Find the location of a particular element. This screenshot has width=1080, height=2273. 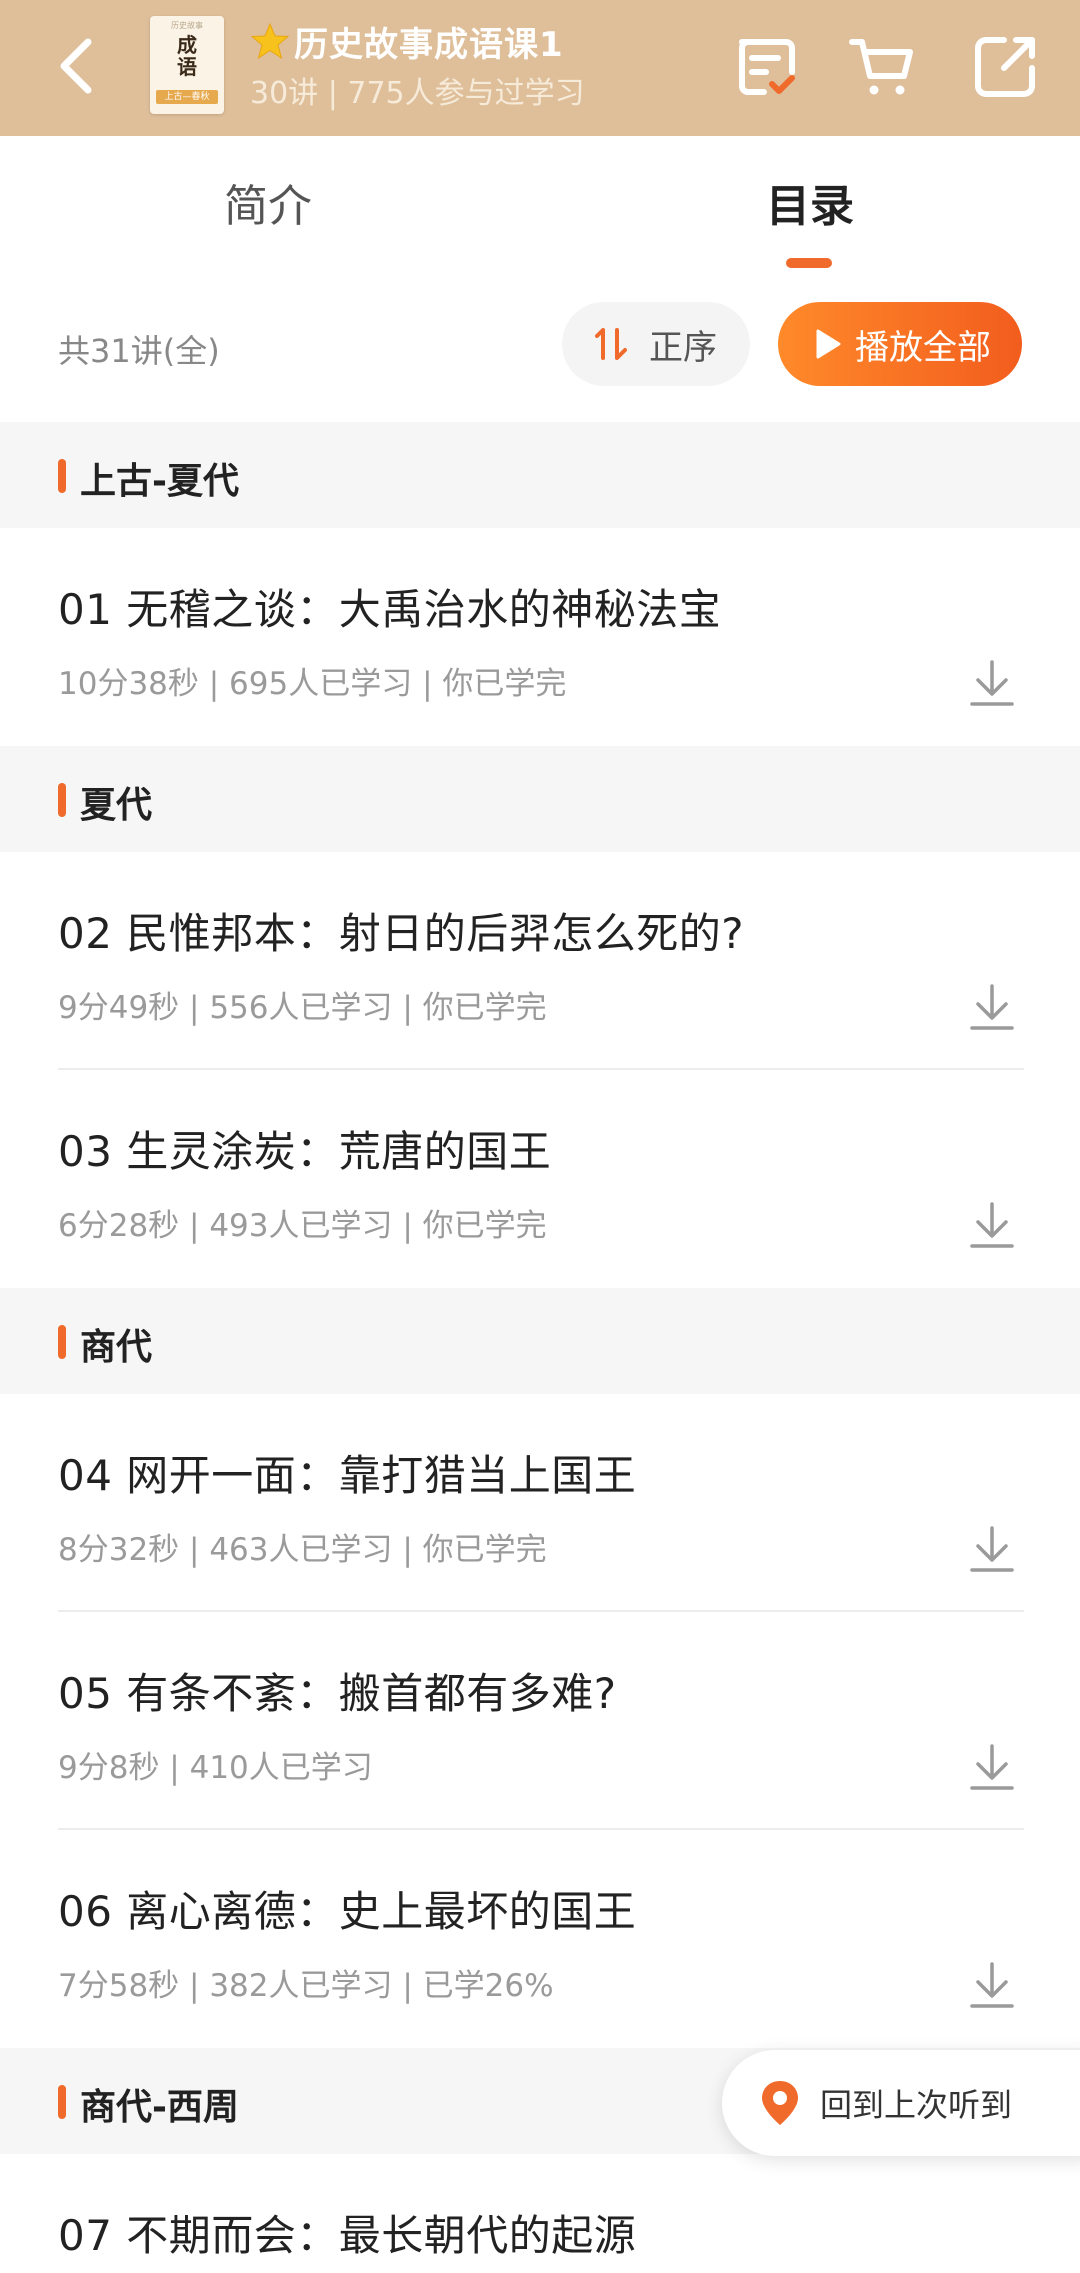

cover-char-1: 成 is located at coordinates (187, 45).